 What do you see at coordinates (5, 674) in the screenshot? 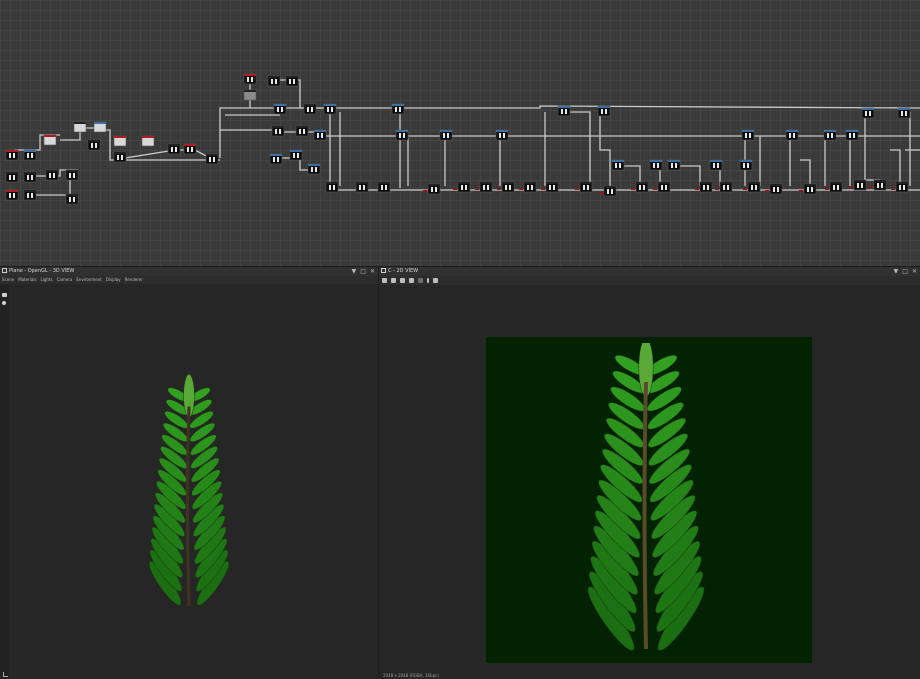
I see `resize-corner-icon` at bounding box center [5, 674].